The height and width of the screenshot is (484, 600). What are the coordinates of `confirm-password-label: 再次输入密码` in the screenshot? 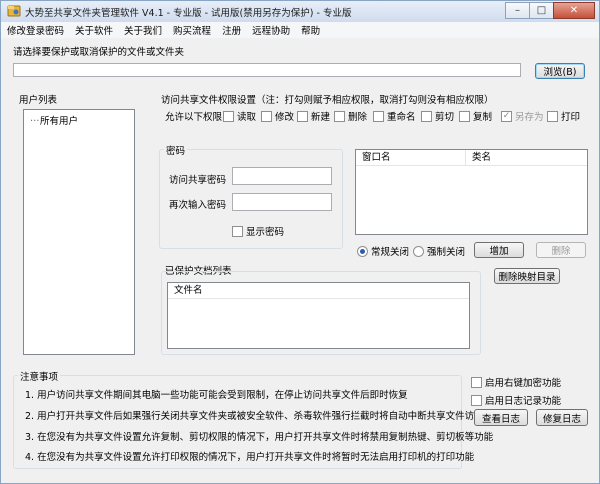 It's located at (198, 205).